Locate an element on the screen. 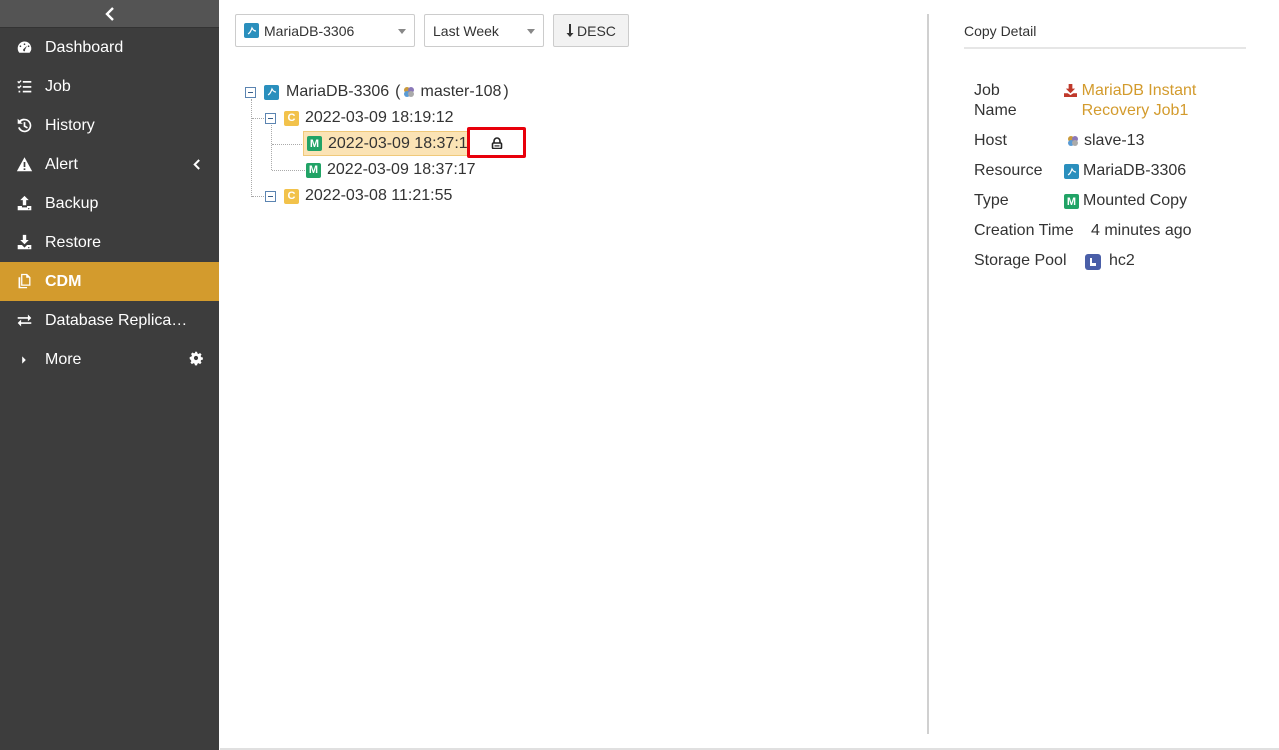 The height and width of the screenshot is (750, 1279). type-value: Mounted Copy is located at coordinates (1135, 200).